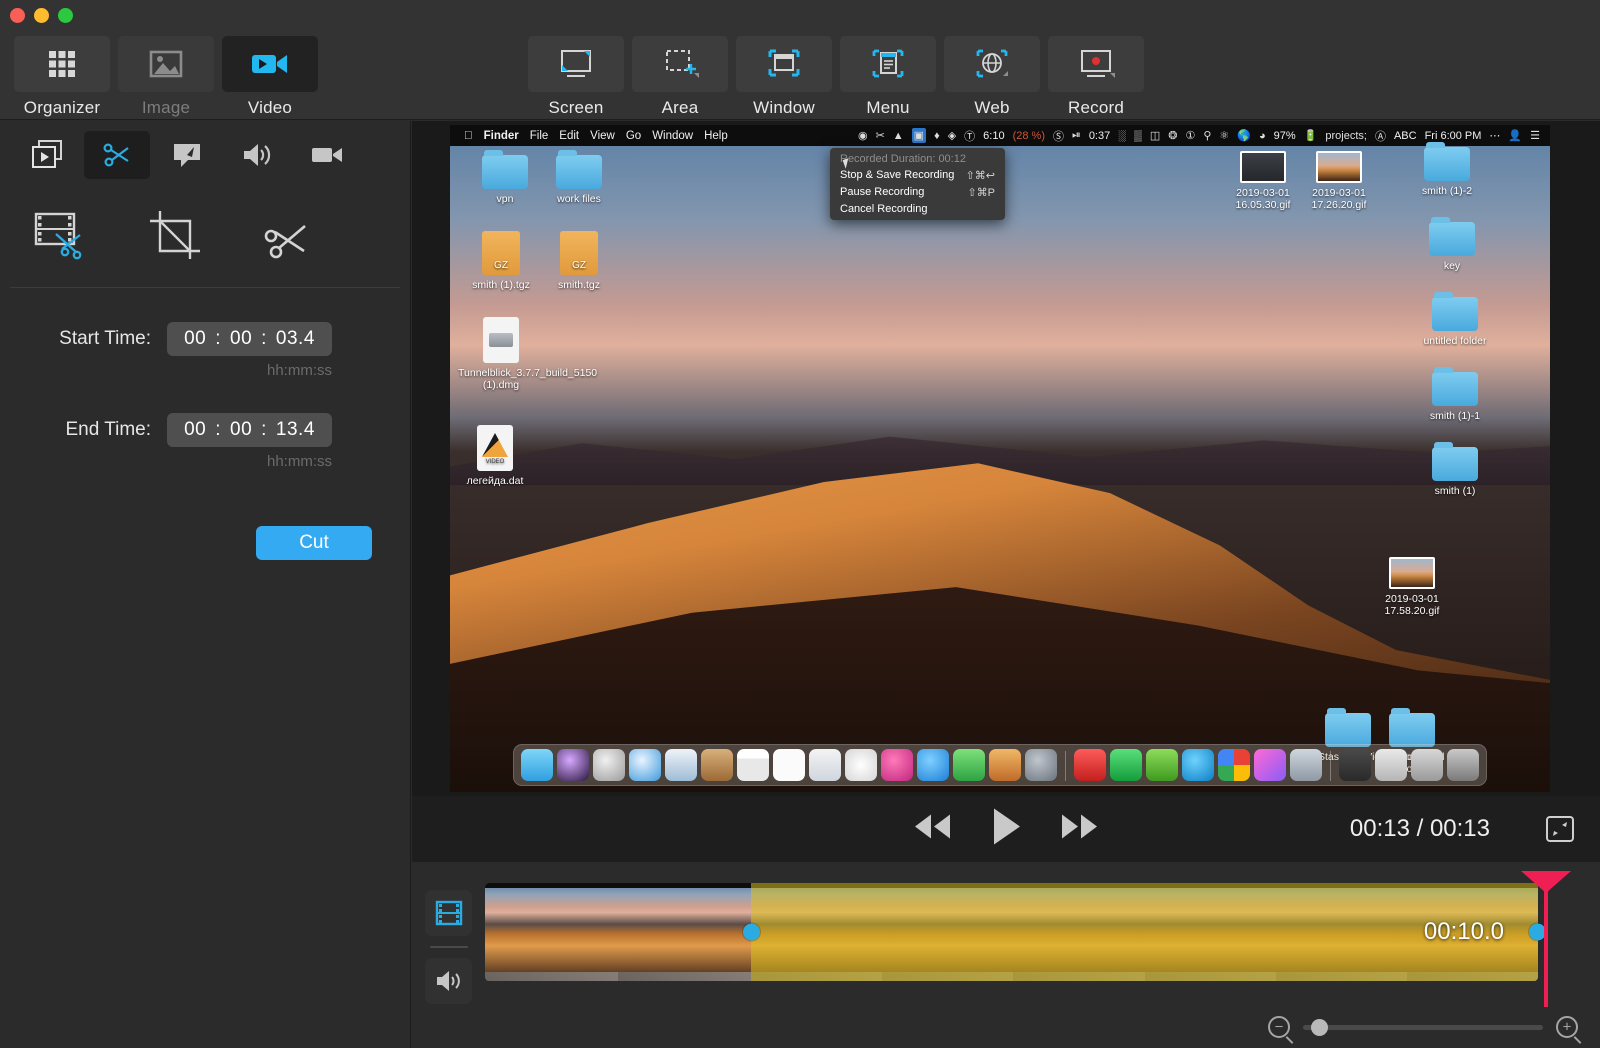  I want to click on bluetooth-icon: ⚛, so click(1224, 135).